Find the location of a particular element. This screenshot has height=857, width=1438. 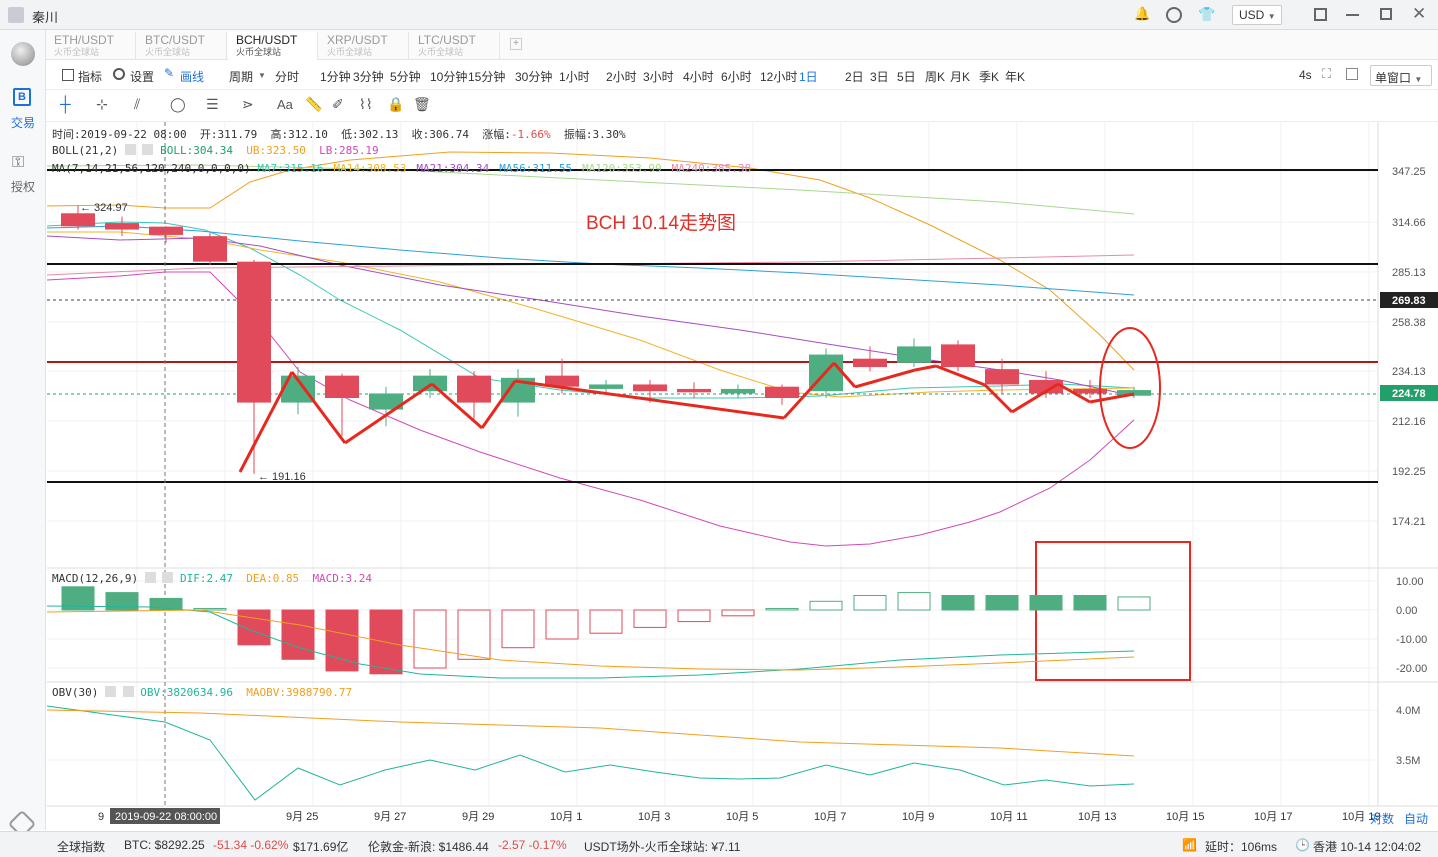

low-marker-label: ← 191.16 is located at coordinates (282, 477).